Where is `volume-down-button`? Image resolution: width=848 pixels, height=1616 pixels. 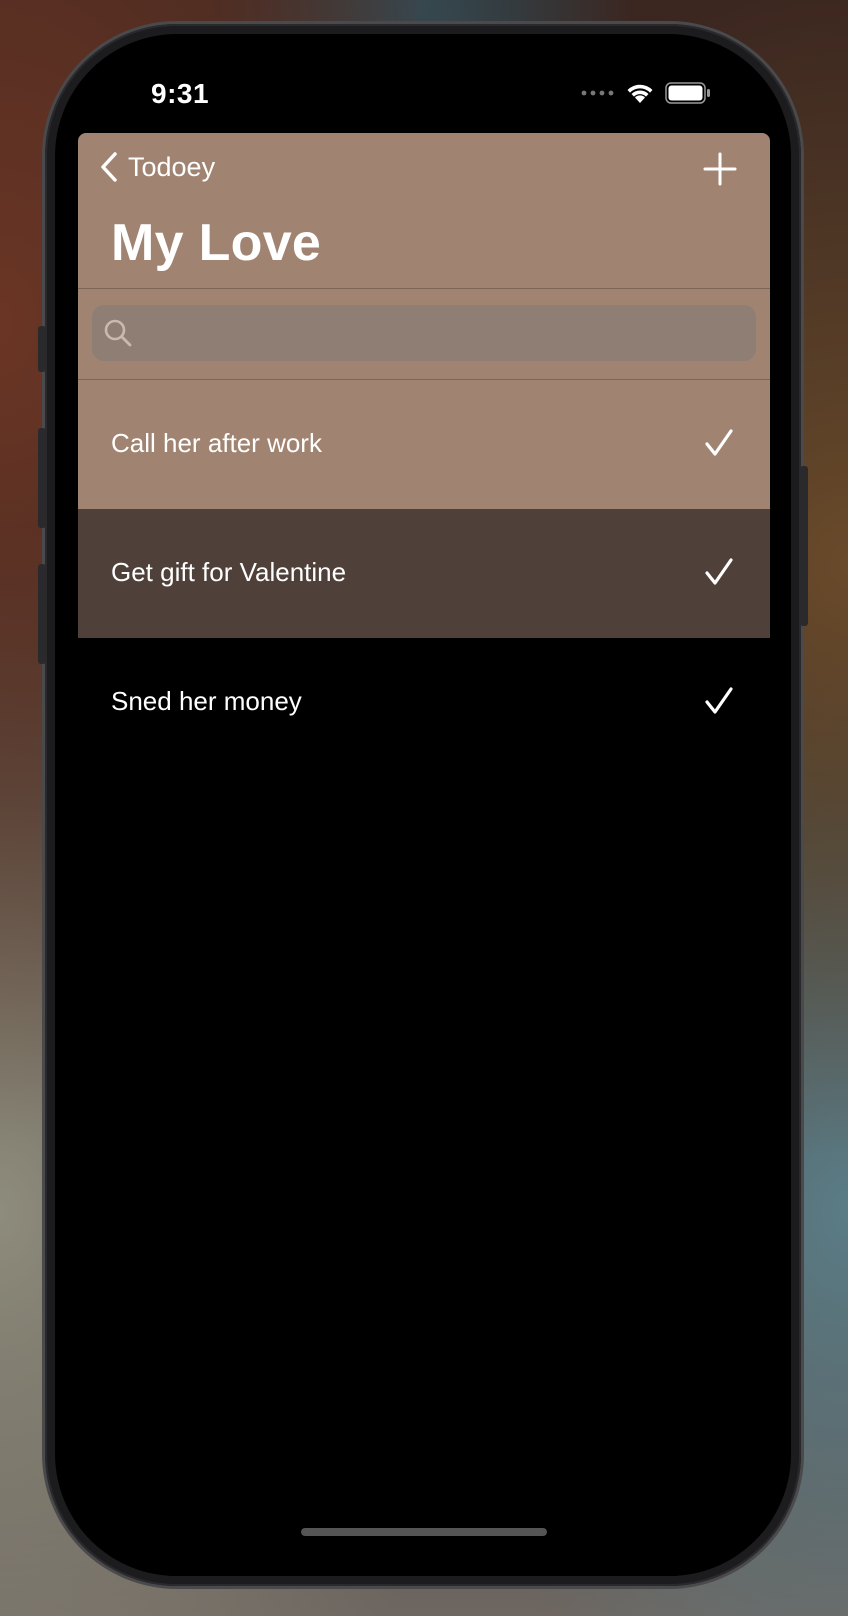
volume-down-button is located at coordinates (42, 614).